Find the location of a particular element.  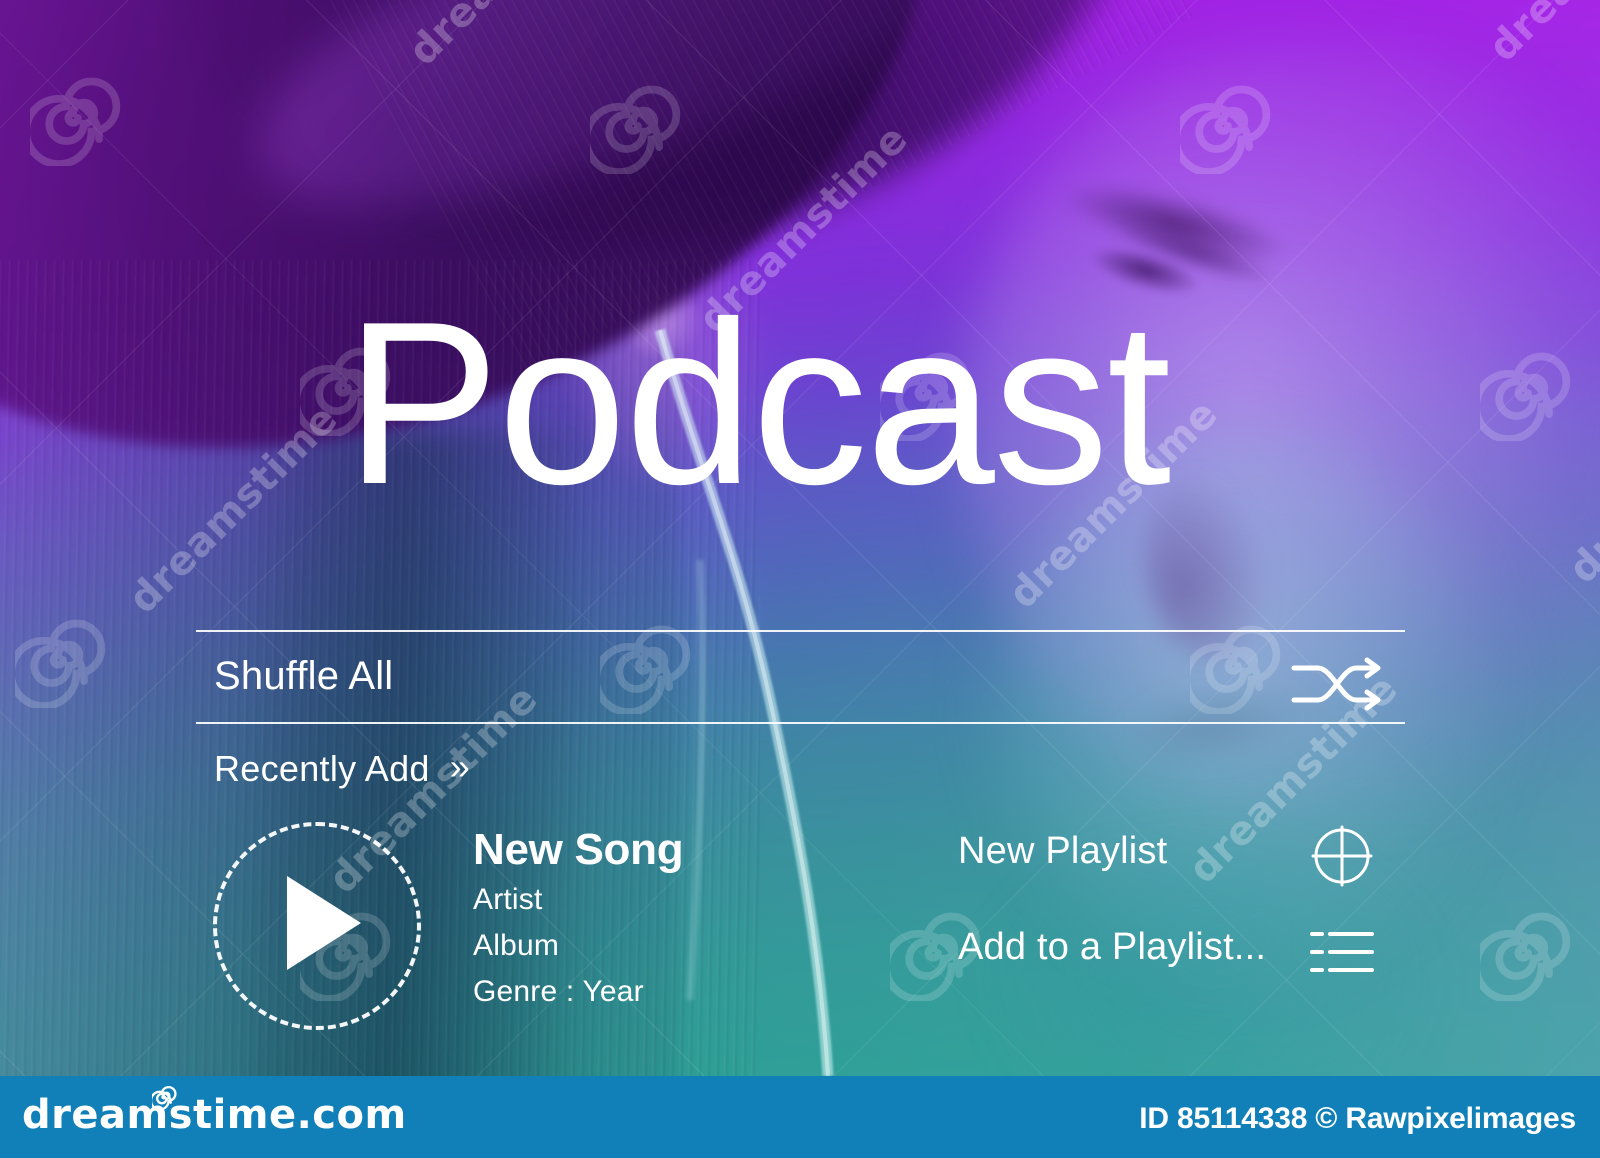

page-title: Podcast is located at coordinates (758, 403).